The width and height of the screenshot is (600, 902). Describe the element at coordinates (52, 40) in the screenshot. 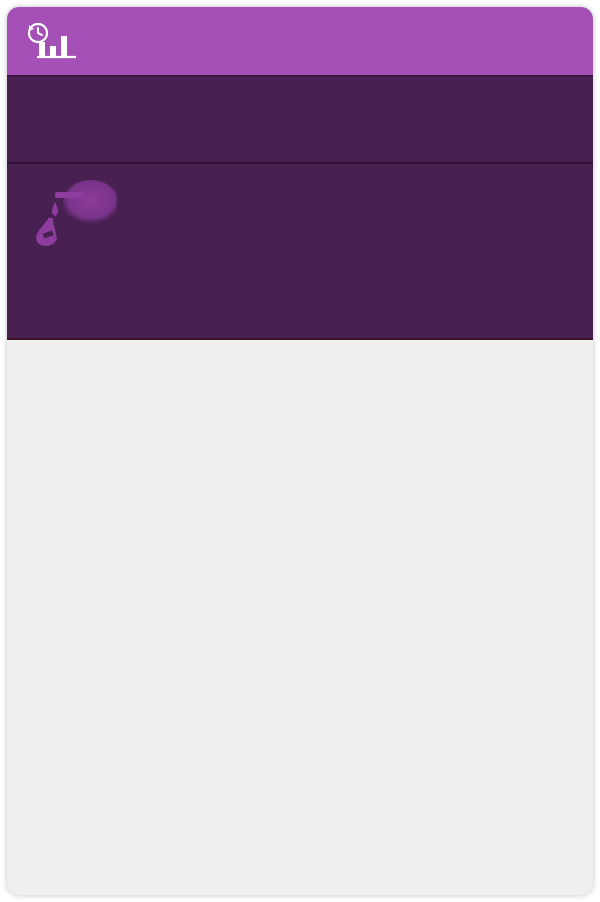

I see `history-chart-icon` at that location.